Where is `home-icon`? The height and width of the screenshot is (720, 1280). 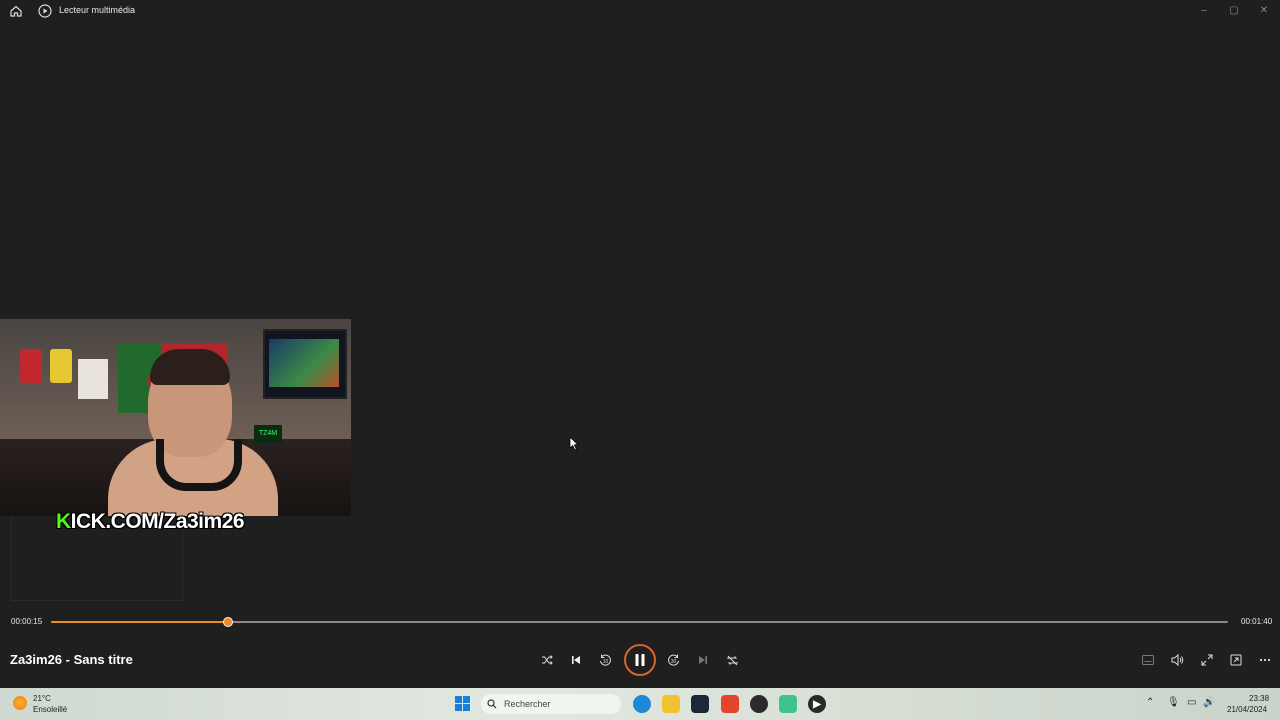 home-icon is located at coordinates (16, 11).